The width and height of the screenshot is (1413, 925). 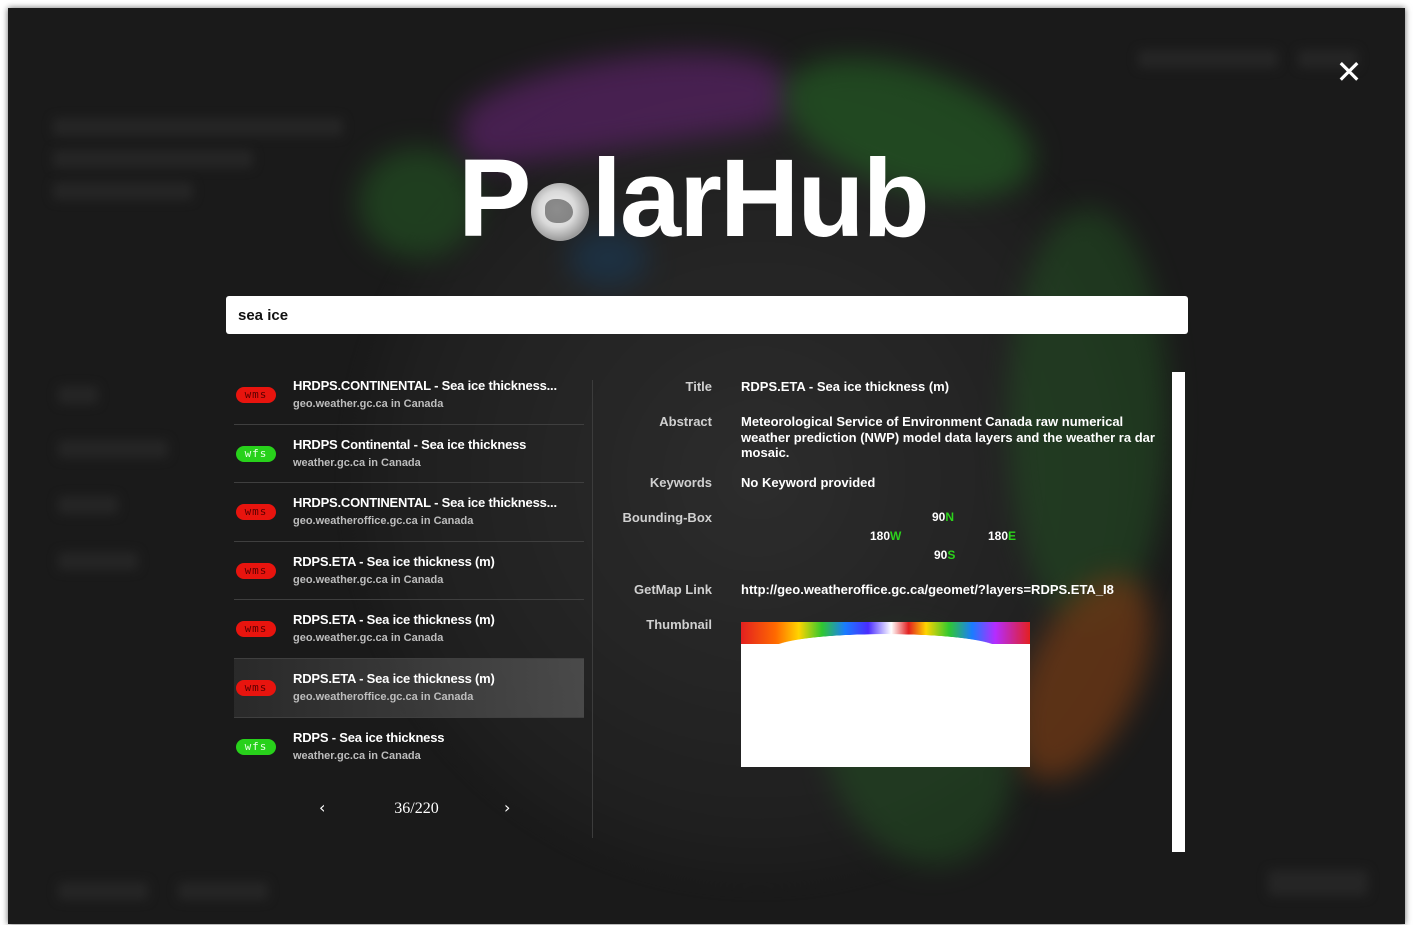 I want to click on bbox-north: 90N, so click(x=943, y=517).